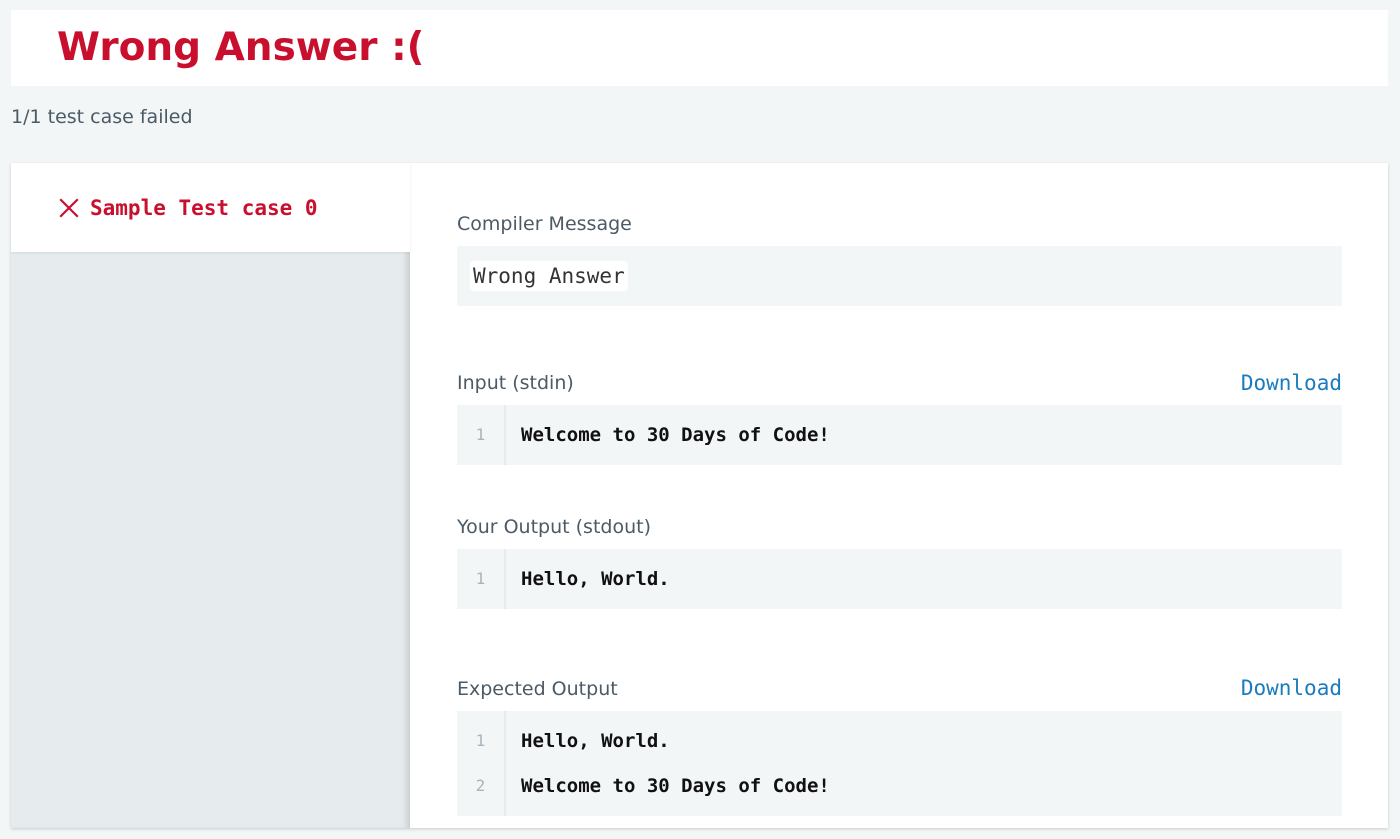  I want to click on input-code-box: 1 Welcome to 30 Days of Code!, so click(899, 435).